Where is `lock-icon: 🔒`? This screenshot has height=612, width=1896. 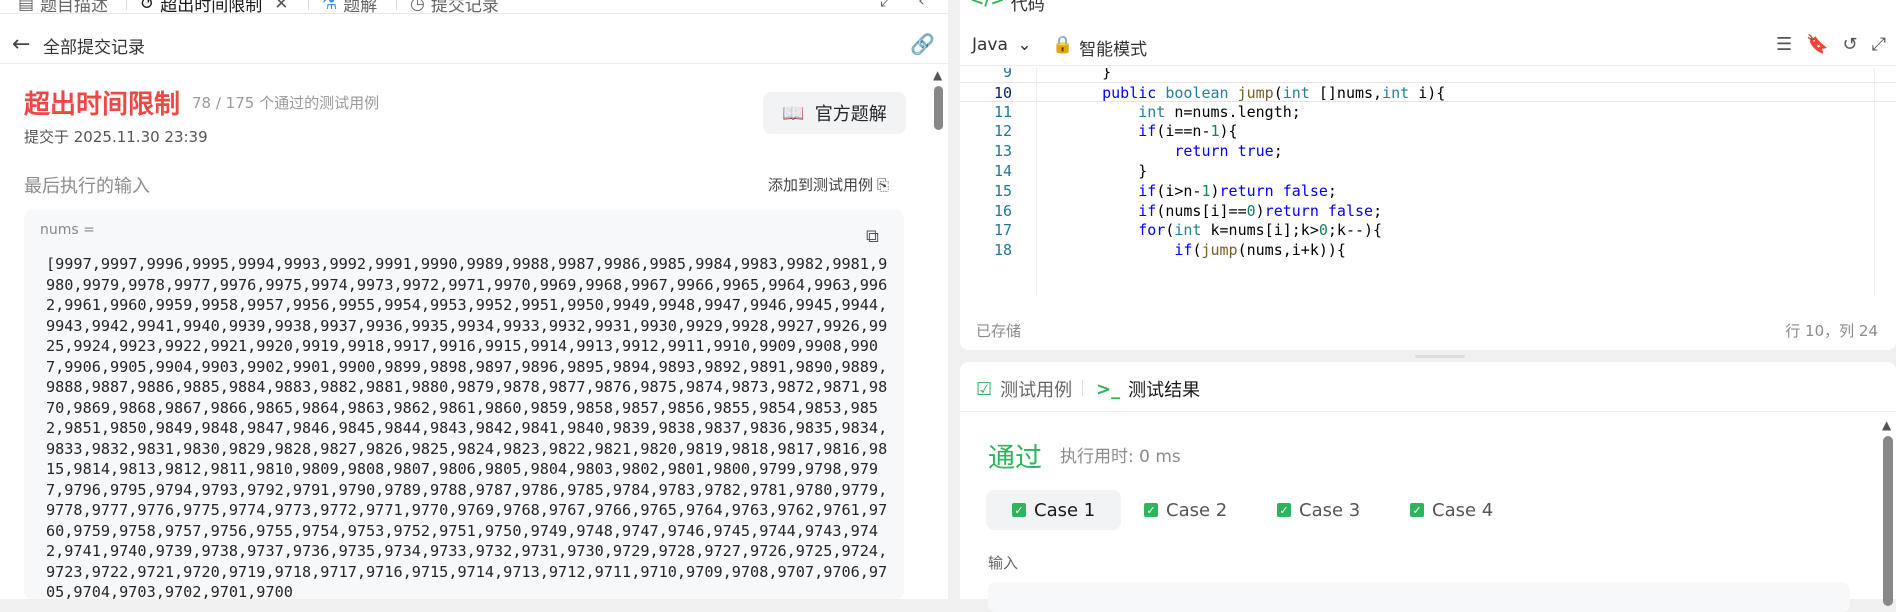
lock-icon: 🔒 is located at coordinates (1063, 45).